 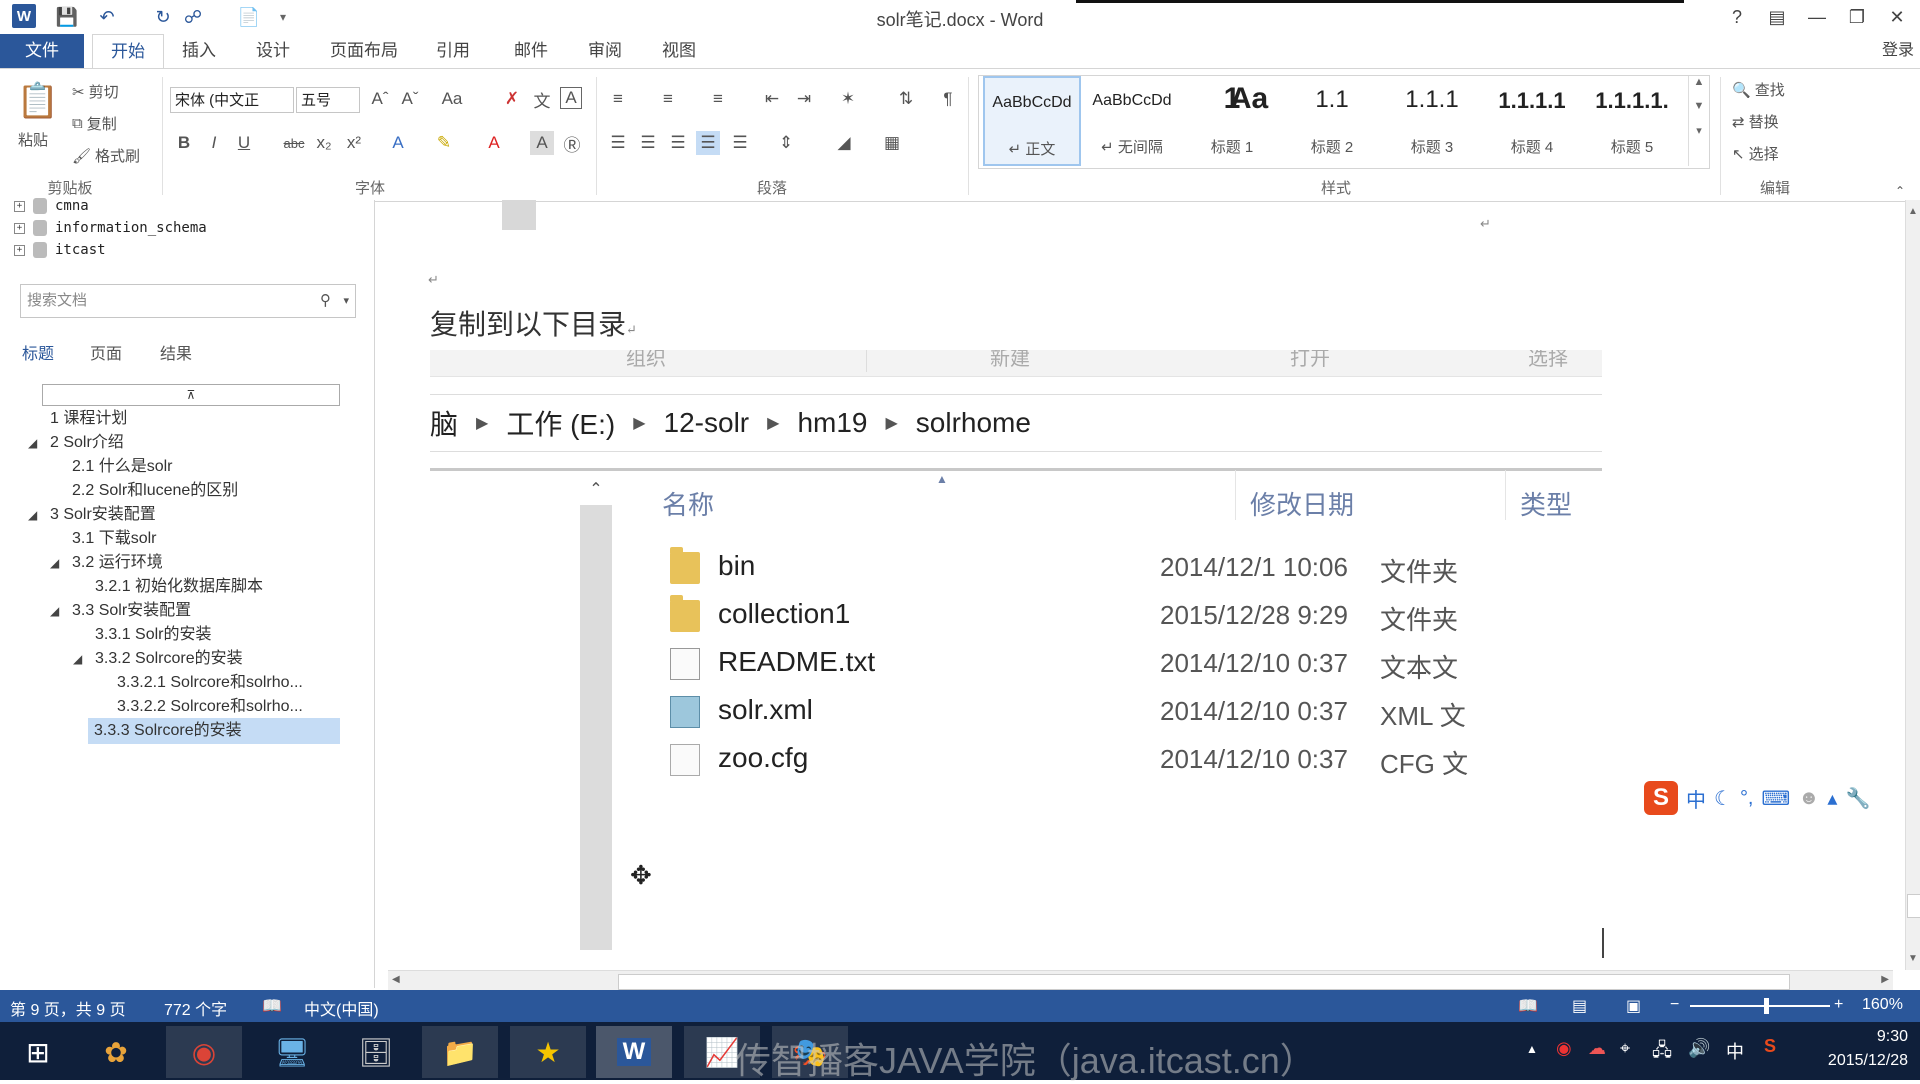 I want to click on phonetic-guide-icon: 文, so click(x=542, y=99).